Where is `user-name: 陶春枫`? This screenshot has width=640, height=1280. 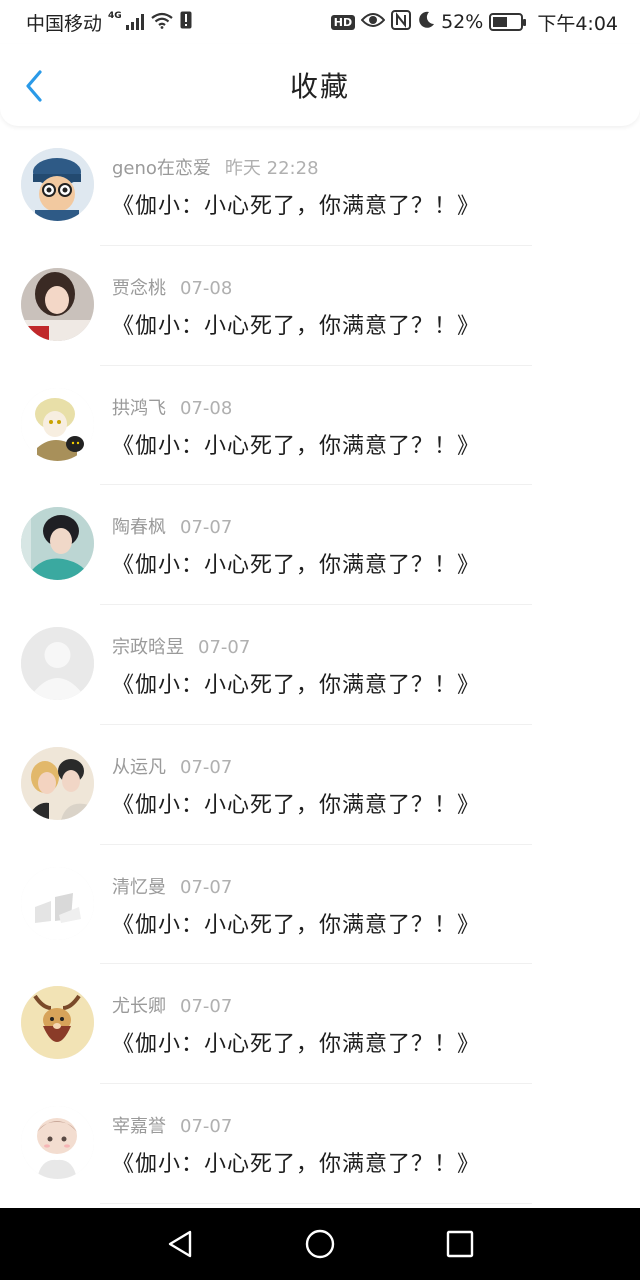
user-name: 陶春枫 is located at coordinates (139, 527).